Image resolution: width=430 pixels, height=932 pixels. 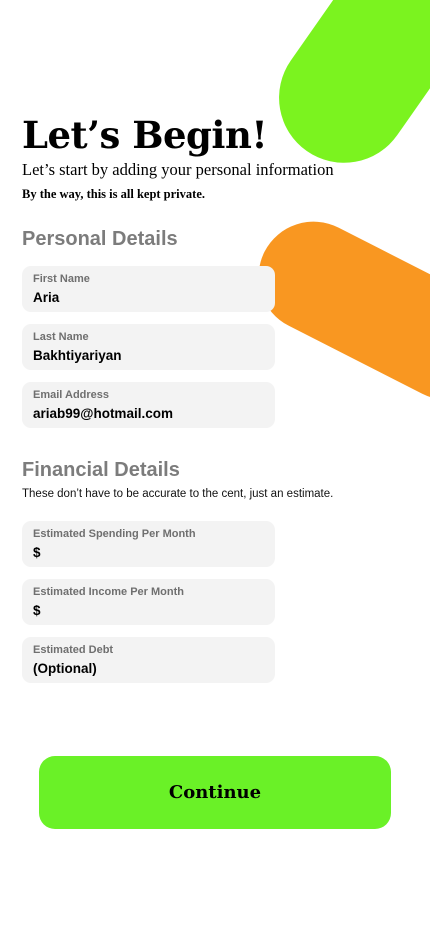 I want to click on first-name-field: First Name Aria, so click(x=148, y=289).